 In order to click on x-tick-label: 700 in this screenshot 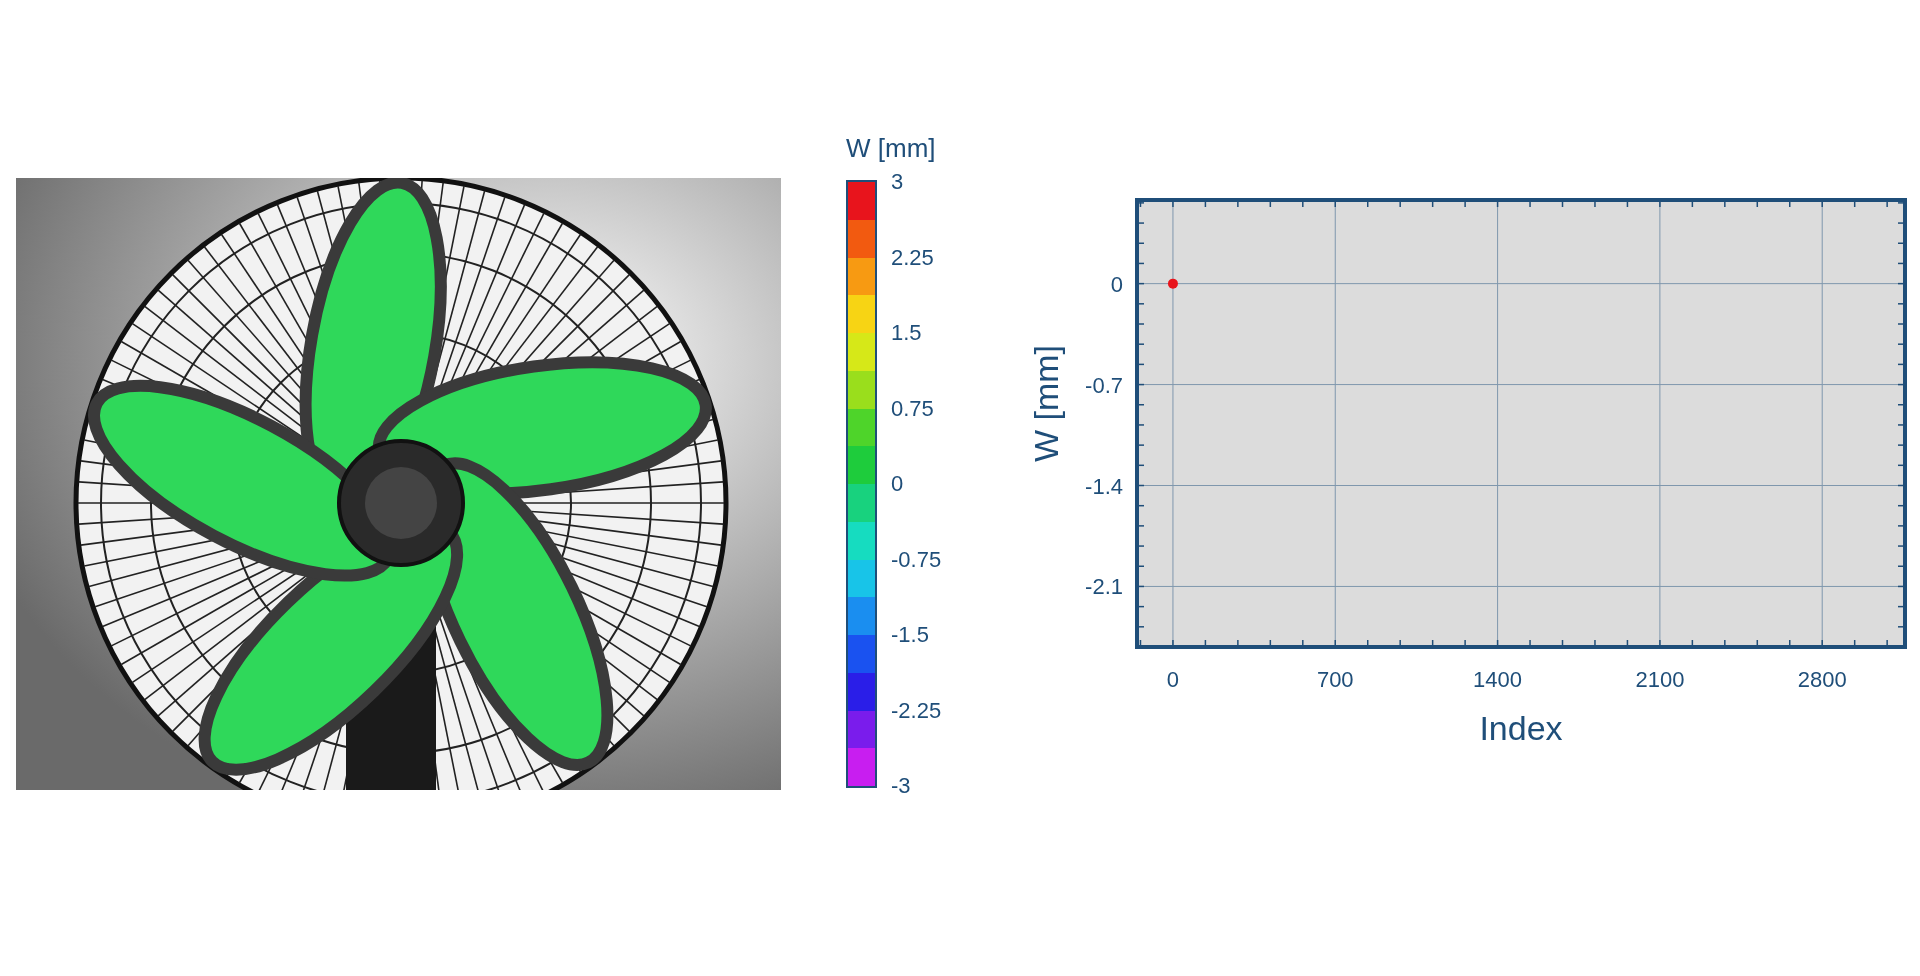, I will do `click(1335, 679)`.